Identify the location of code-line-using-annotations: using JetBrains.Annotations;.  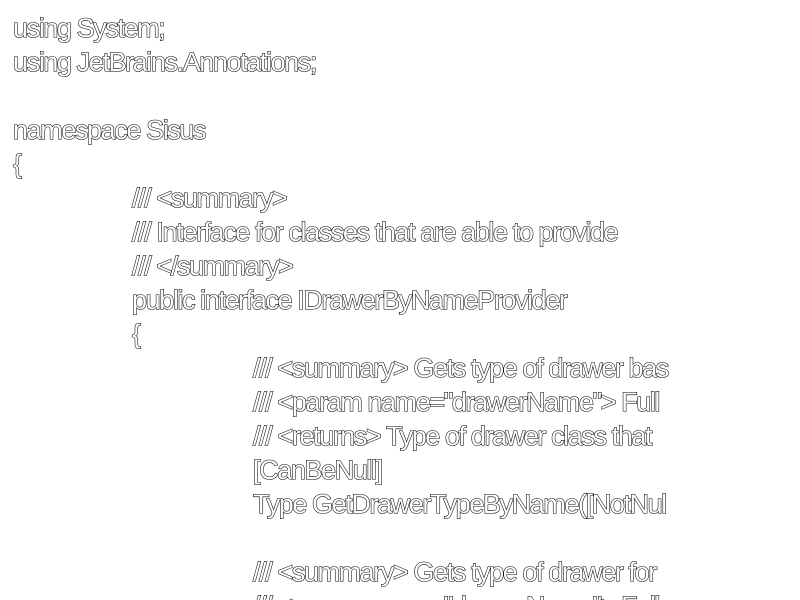
(165, 61).